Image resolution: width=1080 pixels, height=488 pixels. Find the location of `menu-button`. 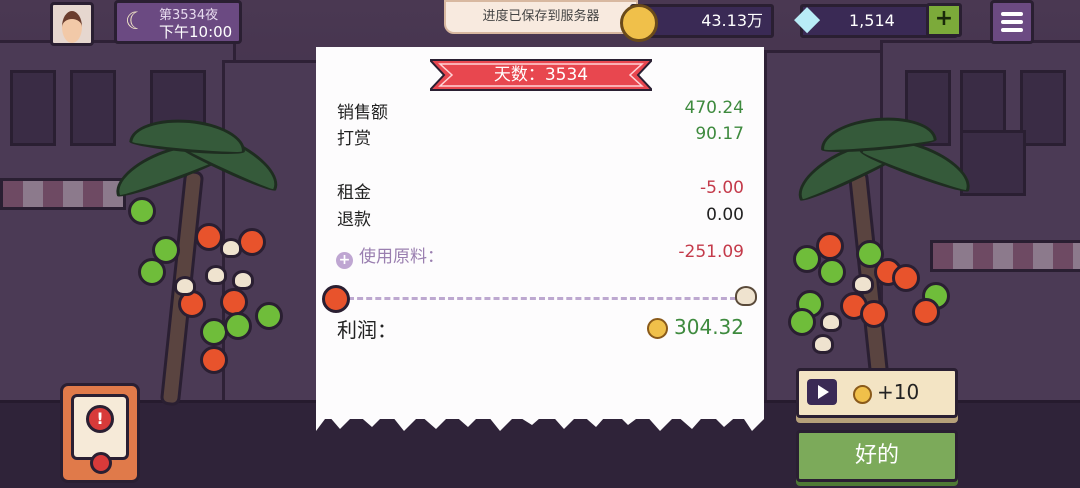

menu-button is located at coordinates (1012, 22).